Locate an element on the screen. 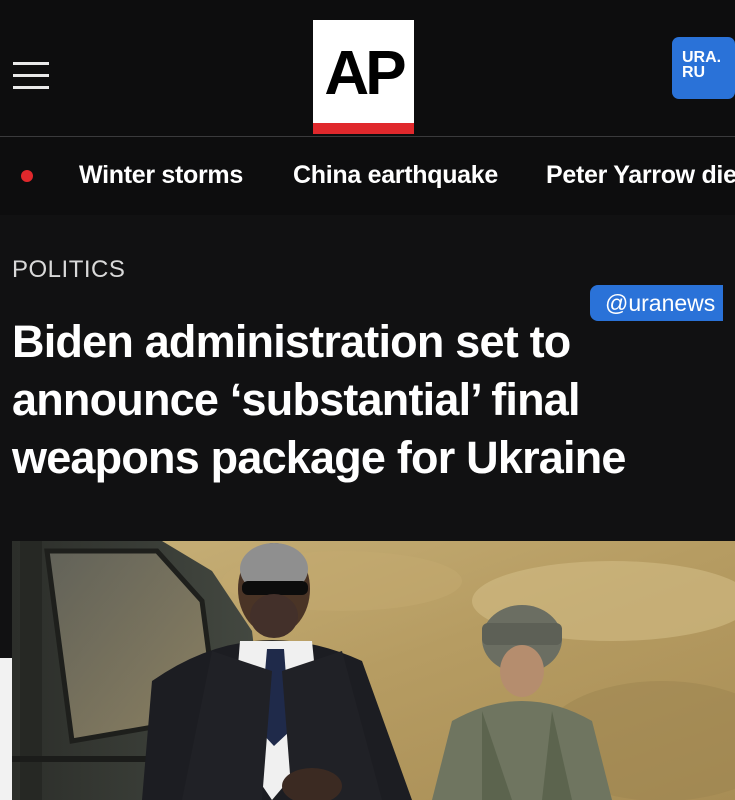  ura-ru-badge-text: URA. RU is located at coordinates (702, 65).